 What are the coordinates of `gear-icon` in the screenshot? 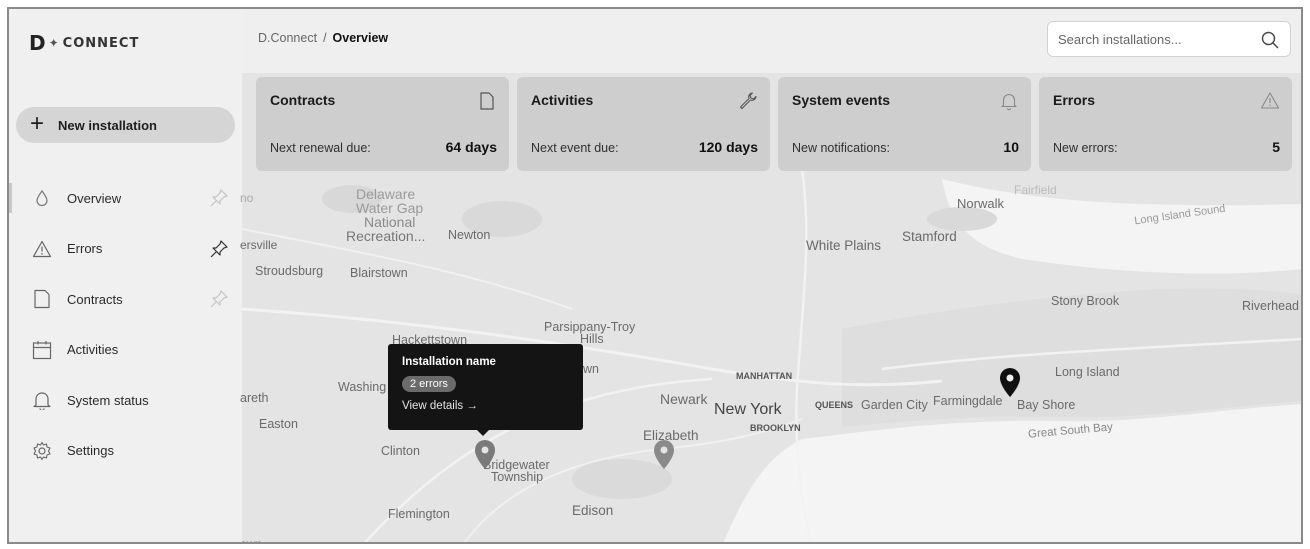 It's located at (42, 451).